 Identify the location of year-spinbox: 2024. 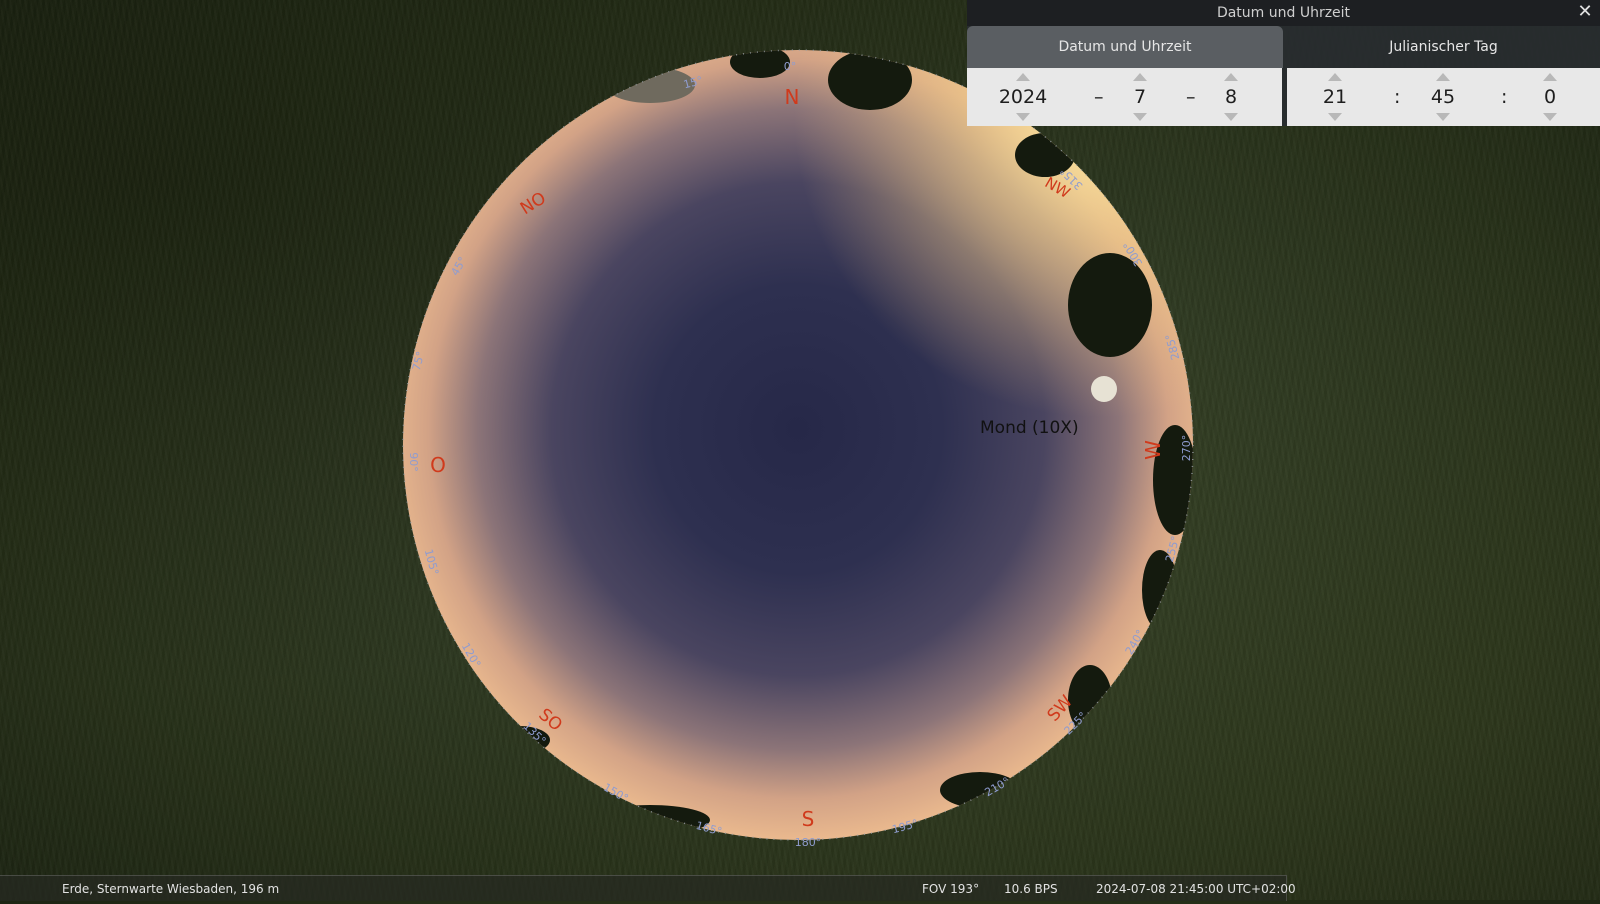
(1023, 97).